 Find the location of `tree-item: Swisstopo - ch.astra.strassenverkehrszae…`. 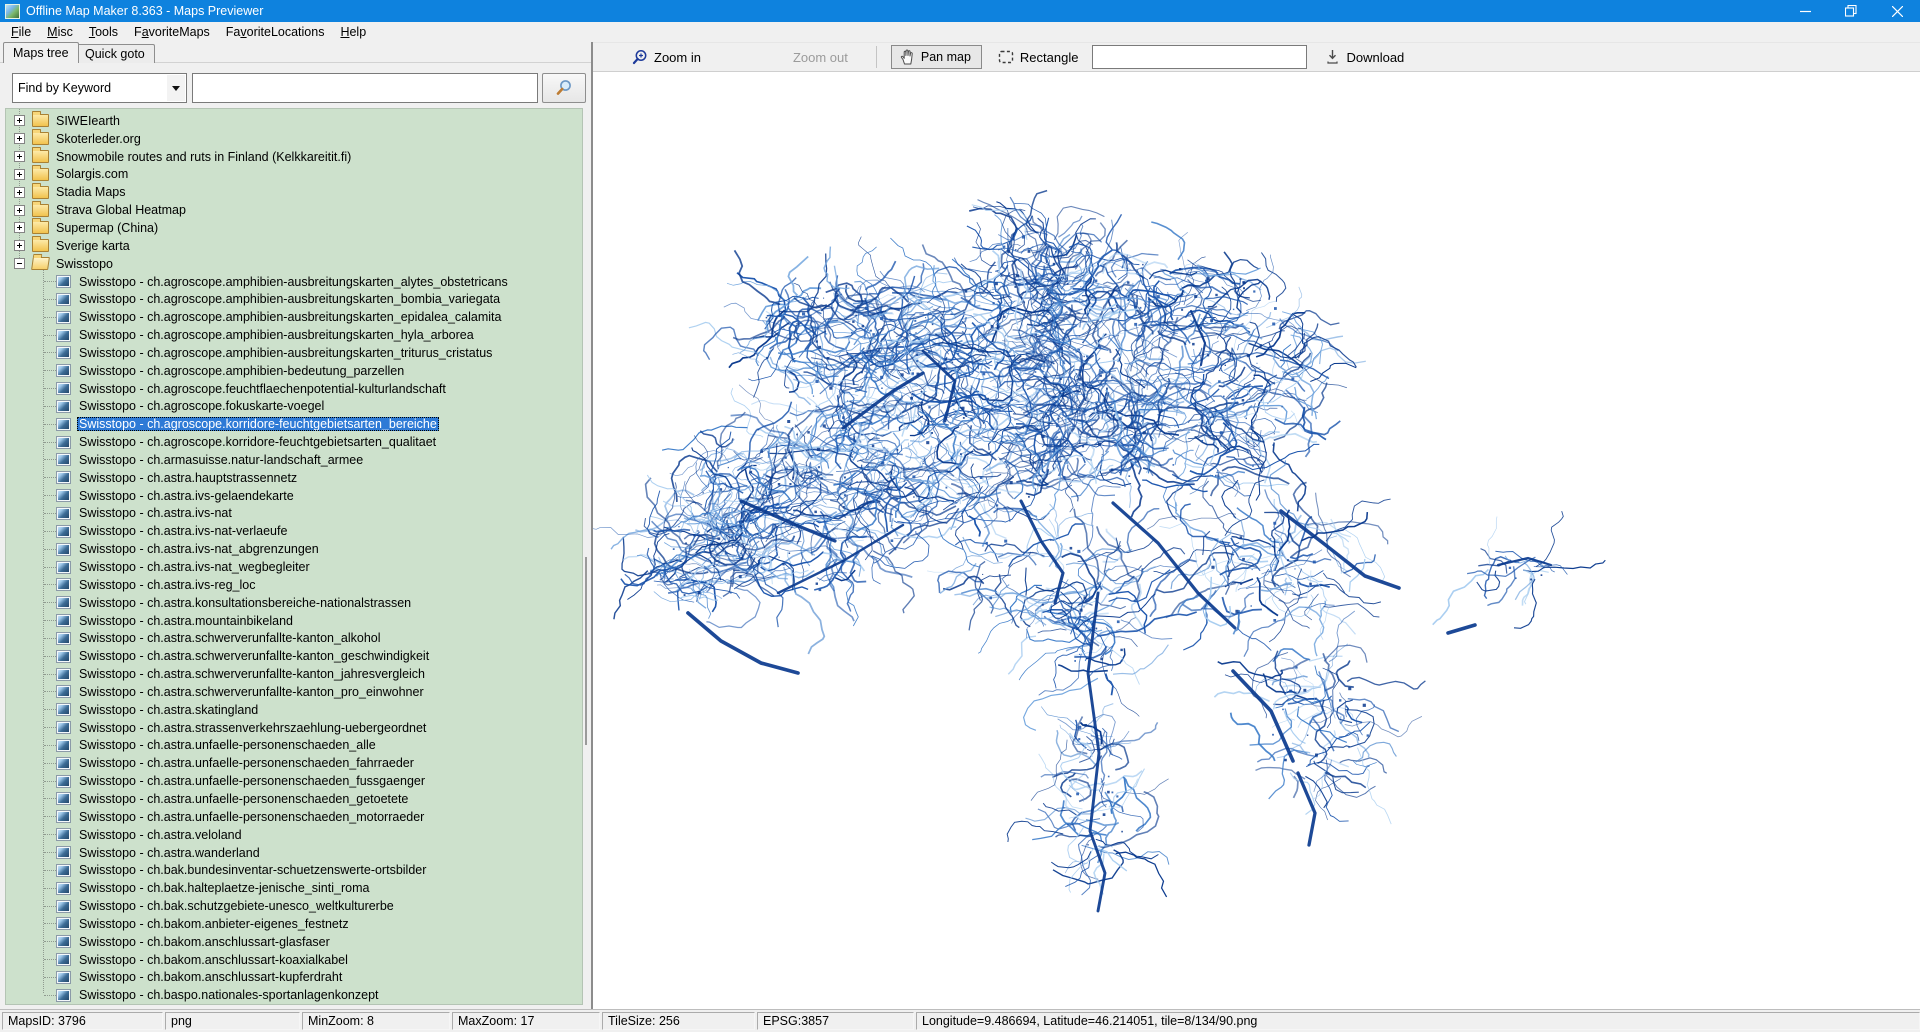

tree-item: Swisstopo - ch.astra.strassenverkehrszae… is located at coordinates (294, 728).